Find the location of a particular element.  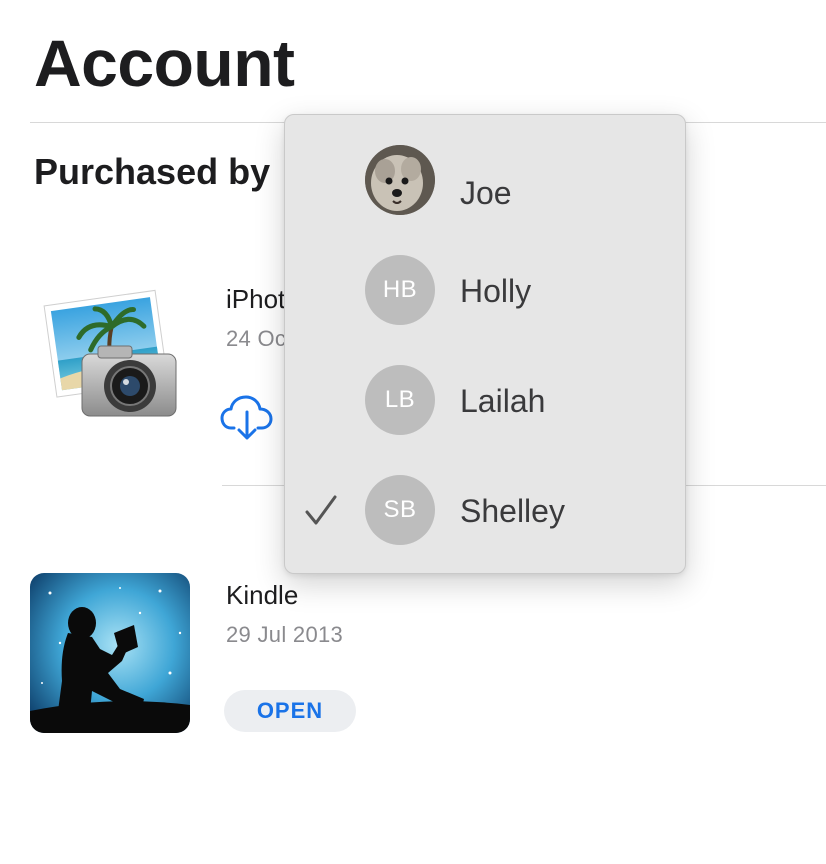

app-name: Kindle is located at coordinates (262, 595).